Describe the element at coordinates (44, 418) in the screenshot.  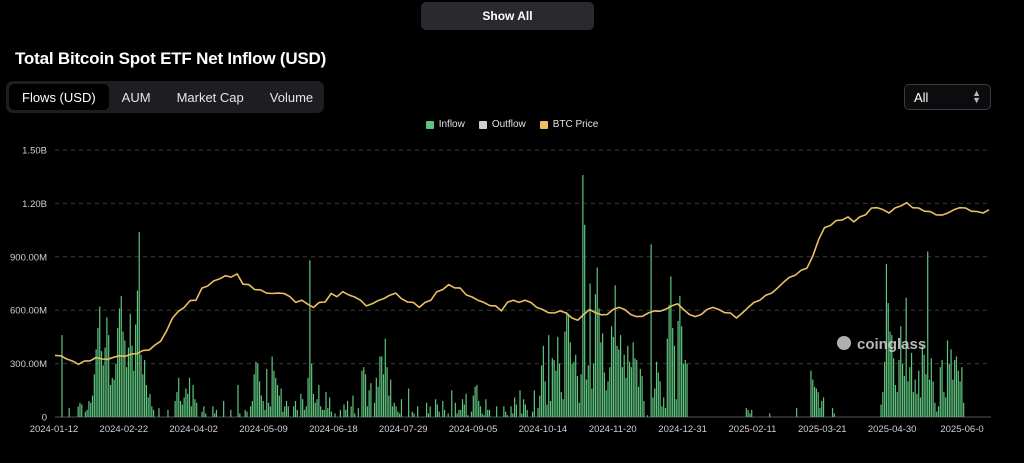
I see `y-tick-label: 0` at that location.